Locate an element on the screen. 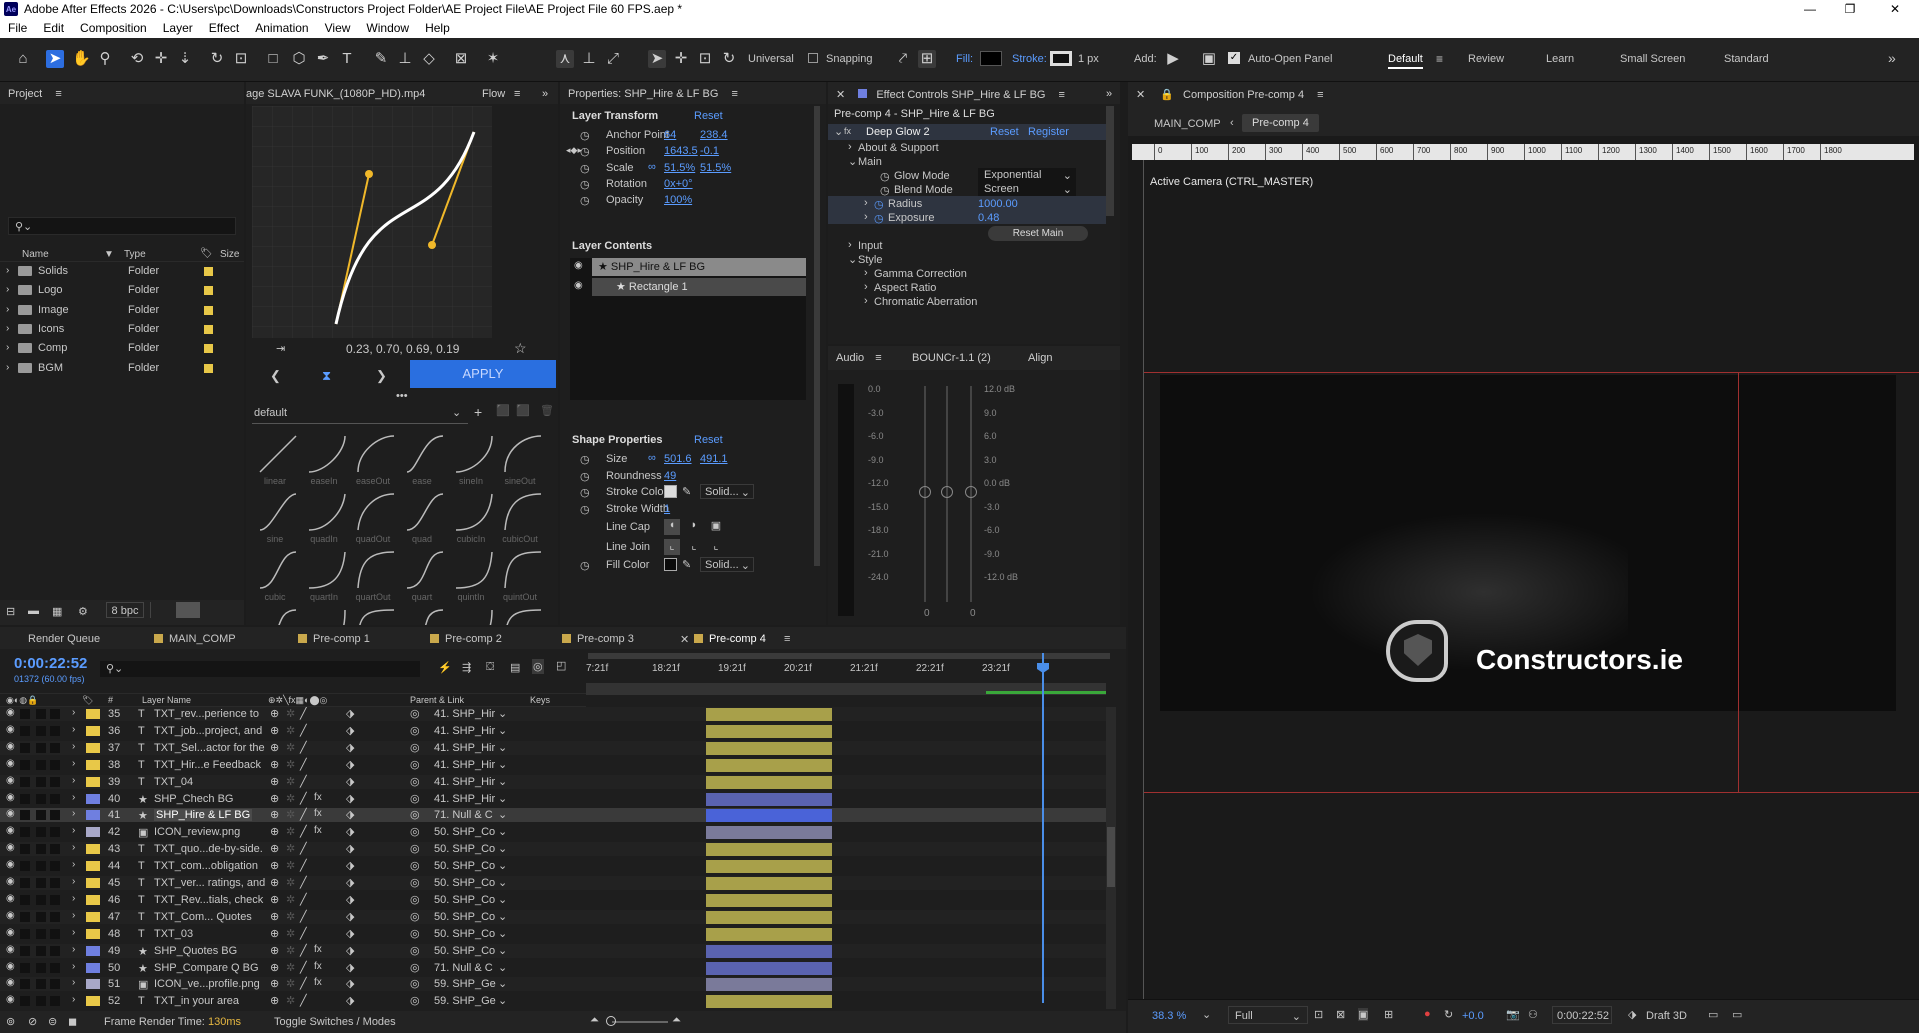 This screenshot has width=1919, height=1033. panel-overflow-icon: » is located at coordinates (1109, 94).